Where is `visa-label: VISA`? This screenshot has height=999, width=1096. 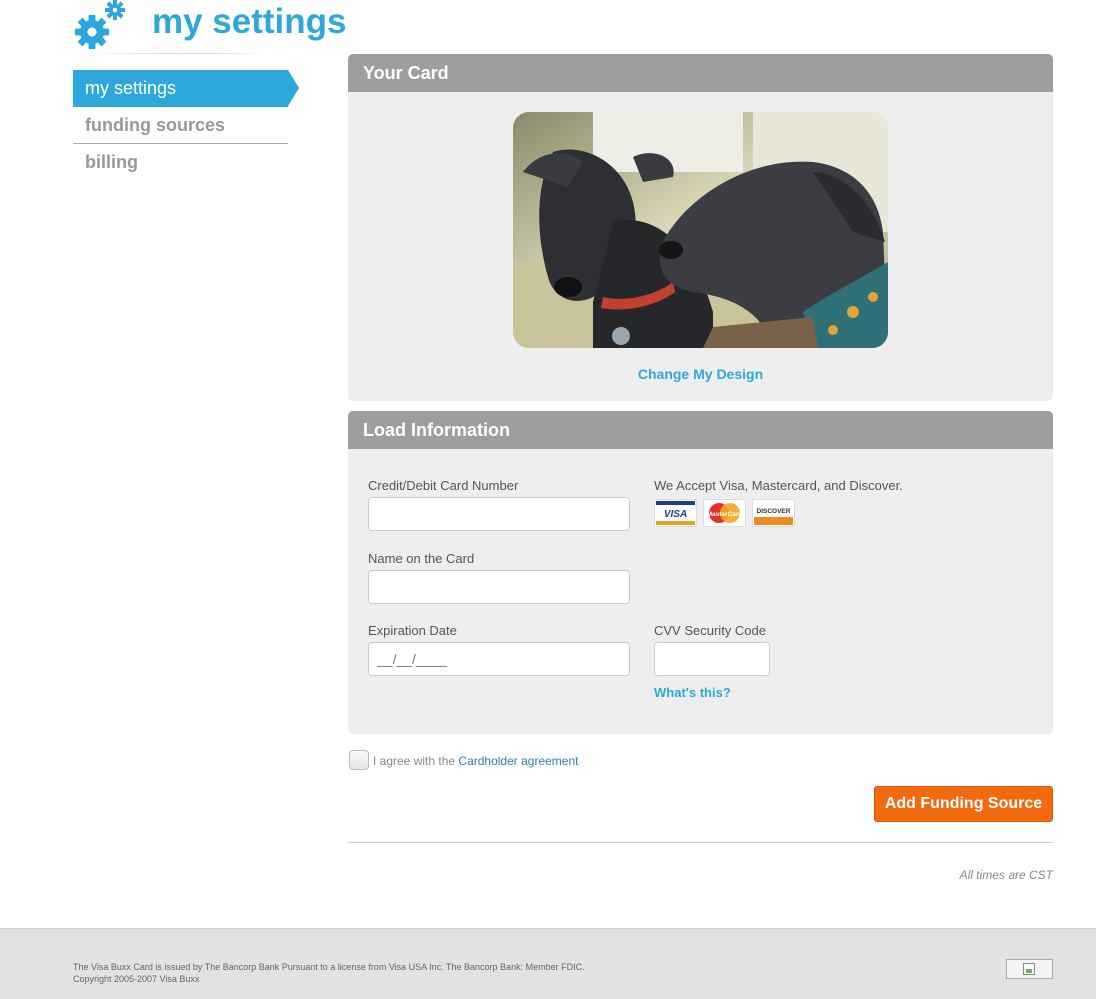
visa-label: VISA is located at coordinates (675, 514).